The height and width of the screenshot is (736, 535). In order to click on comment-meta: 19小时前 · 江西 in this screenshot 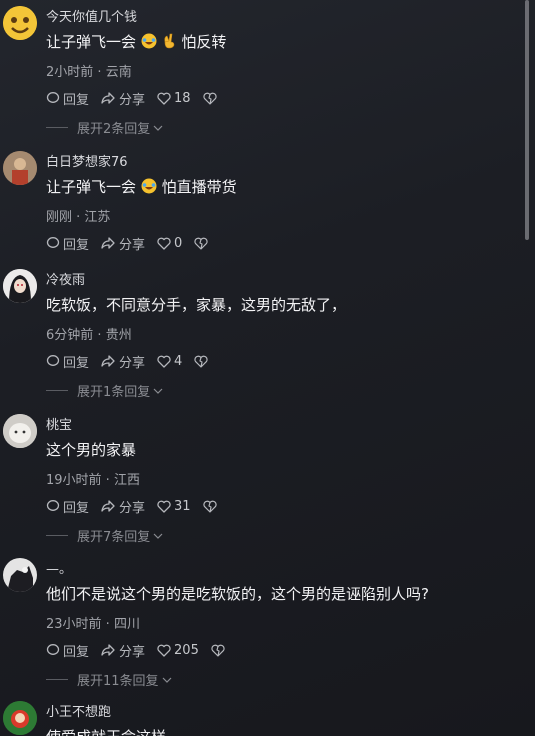, I will do `click(93, 478)`.